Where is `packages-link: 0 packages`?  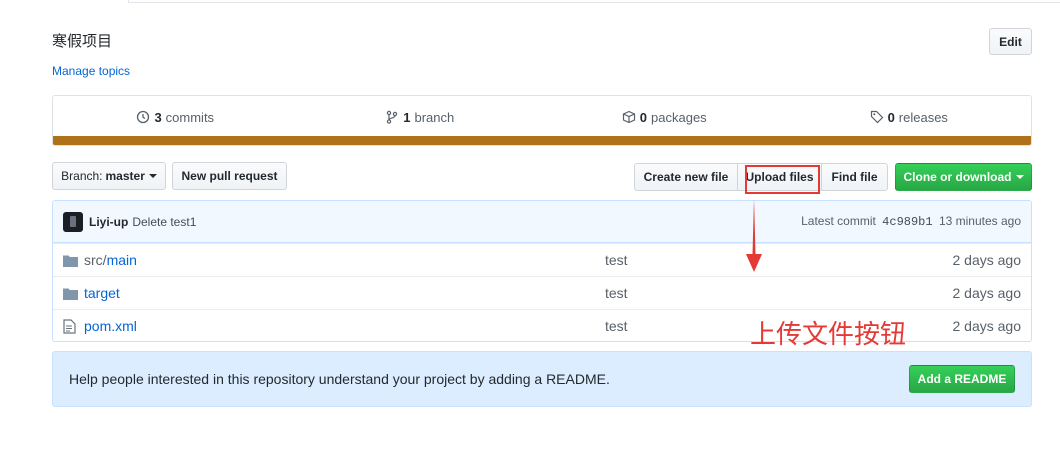
packages-link: 0 packages is located at coordinates (664, 117).